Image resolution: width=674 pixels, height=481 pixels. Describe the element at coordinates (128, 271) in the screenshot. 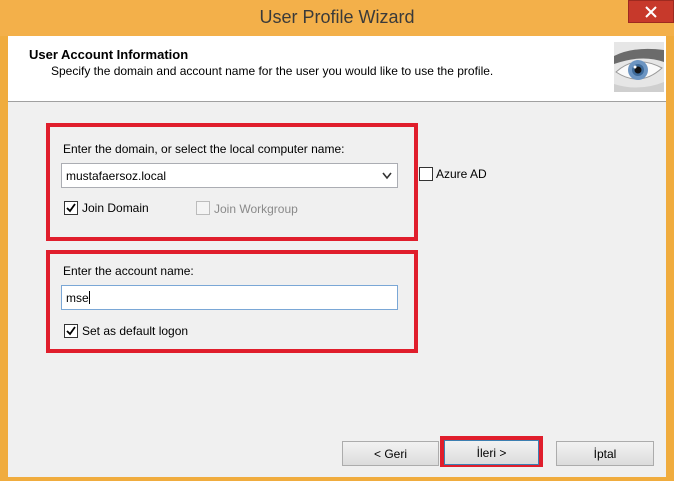

I see `account-label: Enter the account name:` at that location.